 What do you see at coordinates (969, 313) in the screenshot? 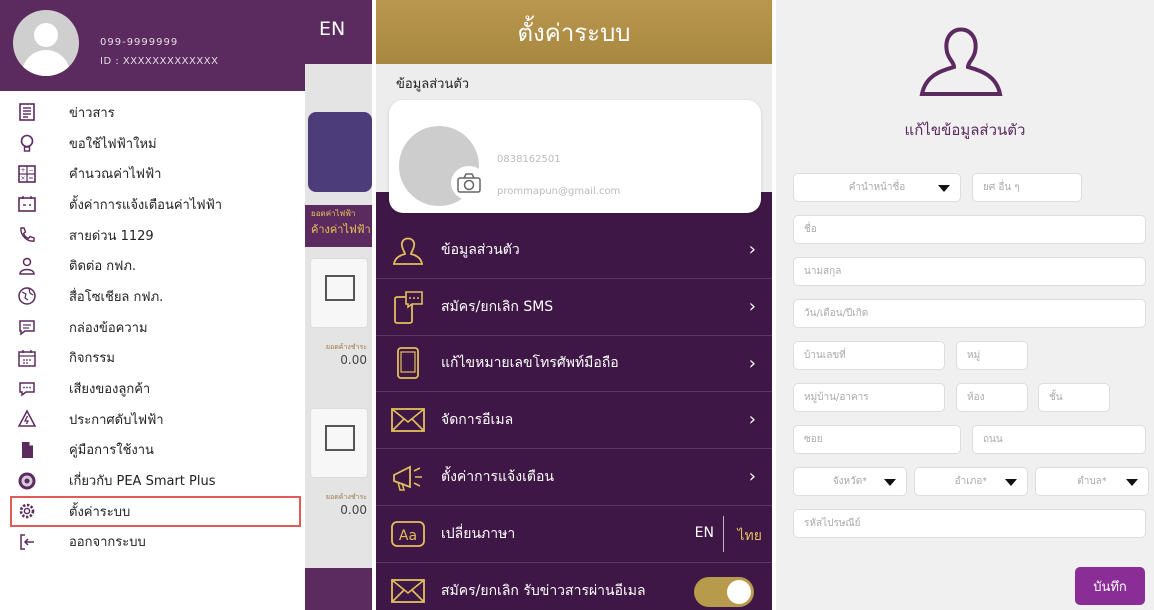
I see `birth-date-field: วัน/เดือน/ปีเกิด` at bounding box center [969, 313].